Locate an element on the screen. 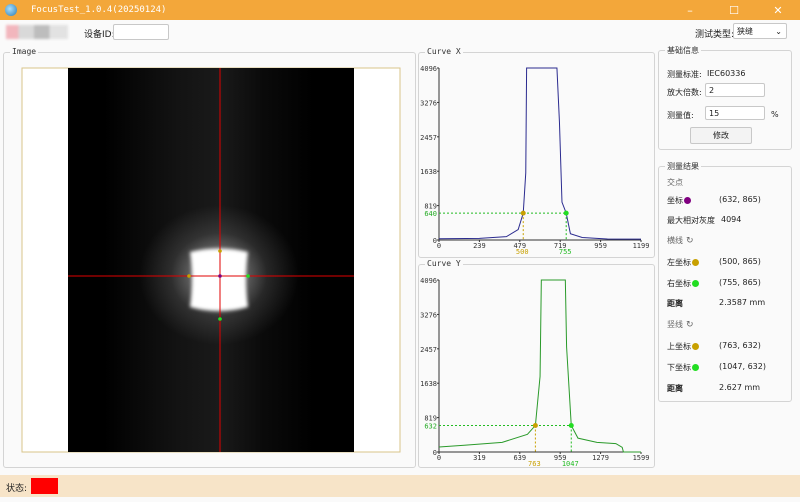 This screenshot has width=800, height=502. maximize-icon: ☐ is located at coordinates (734, 10).